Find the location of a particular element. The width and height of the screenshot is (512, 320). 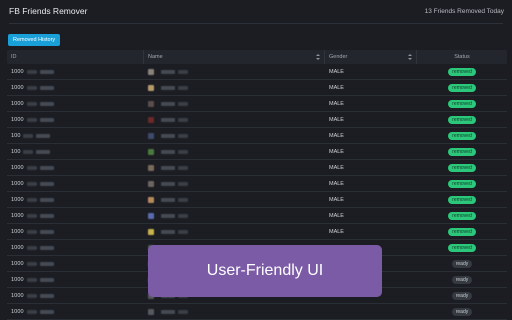

column-header-gender-label: Gender is located at coordinates (338, 57).